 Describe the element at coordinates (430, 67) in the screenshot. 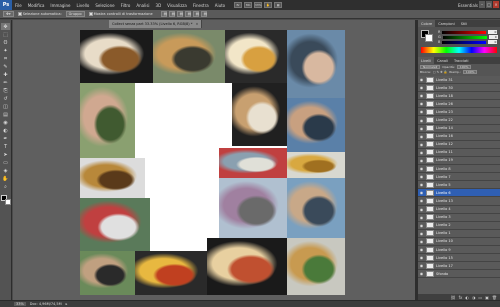

I see `blend-mode-select: Normale ▾` at that location.